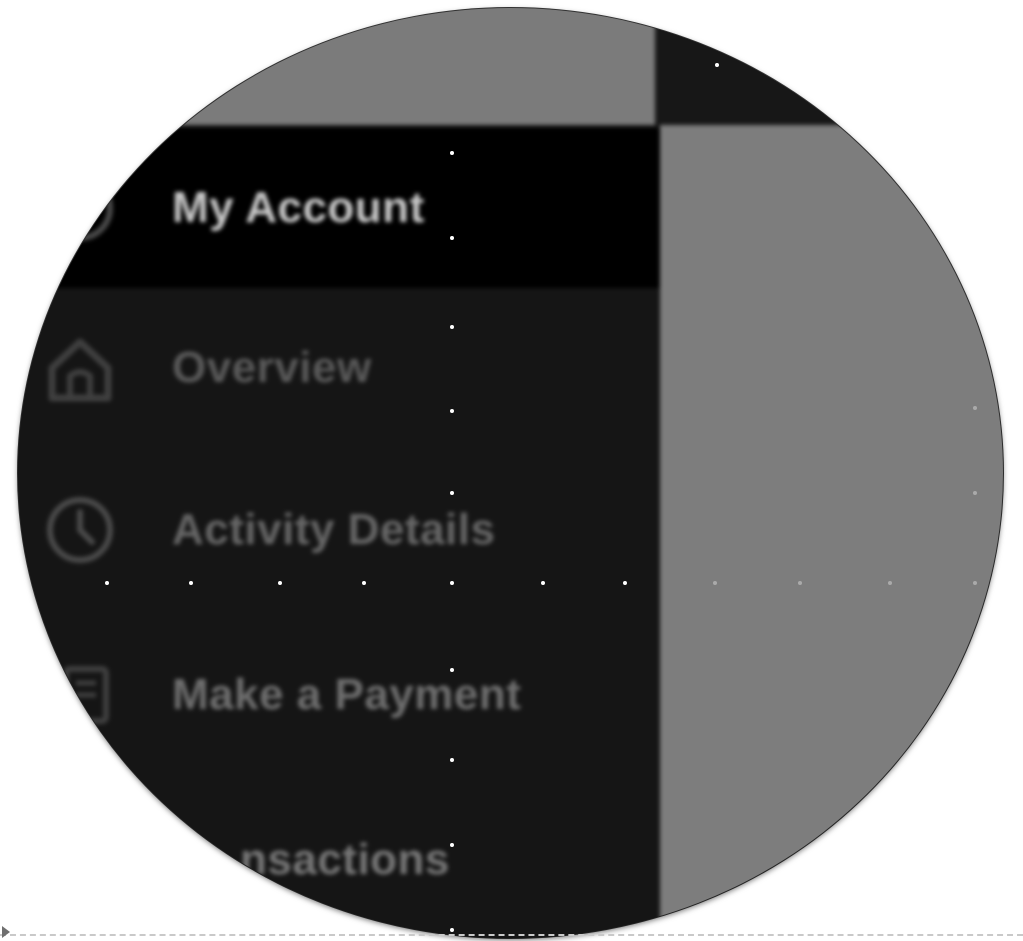 The height and width of the screenshot is (941, 1023). I want to click on home-icon, so click(80, 368).